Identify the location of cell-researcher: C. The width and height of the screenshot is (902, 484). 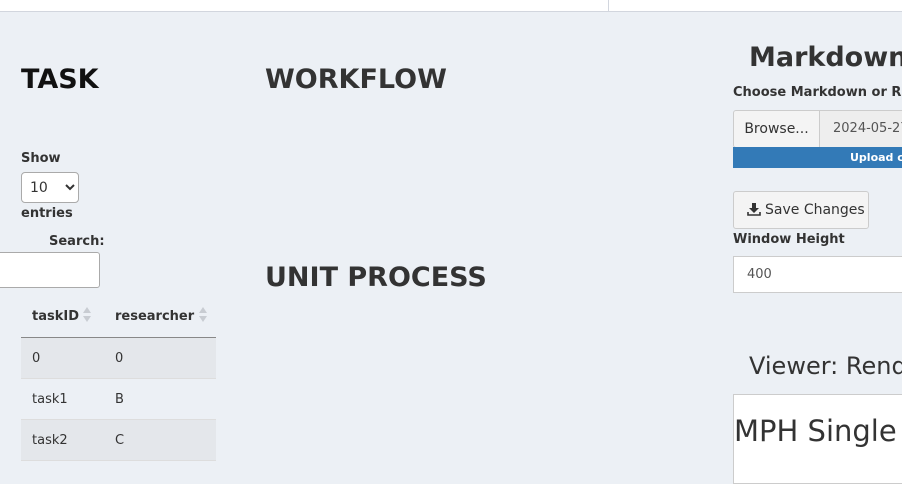
(160, 440).